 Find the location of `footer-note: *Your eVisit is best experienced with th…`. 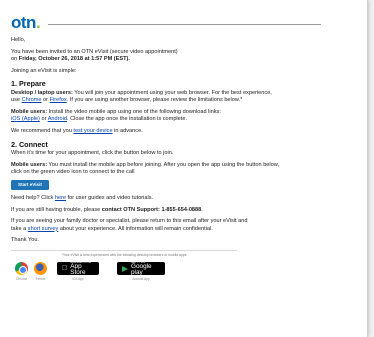

footer-note: *Your eVisit is best experienced with th… is located at coordinates (124, 254).